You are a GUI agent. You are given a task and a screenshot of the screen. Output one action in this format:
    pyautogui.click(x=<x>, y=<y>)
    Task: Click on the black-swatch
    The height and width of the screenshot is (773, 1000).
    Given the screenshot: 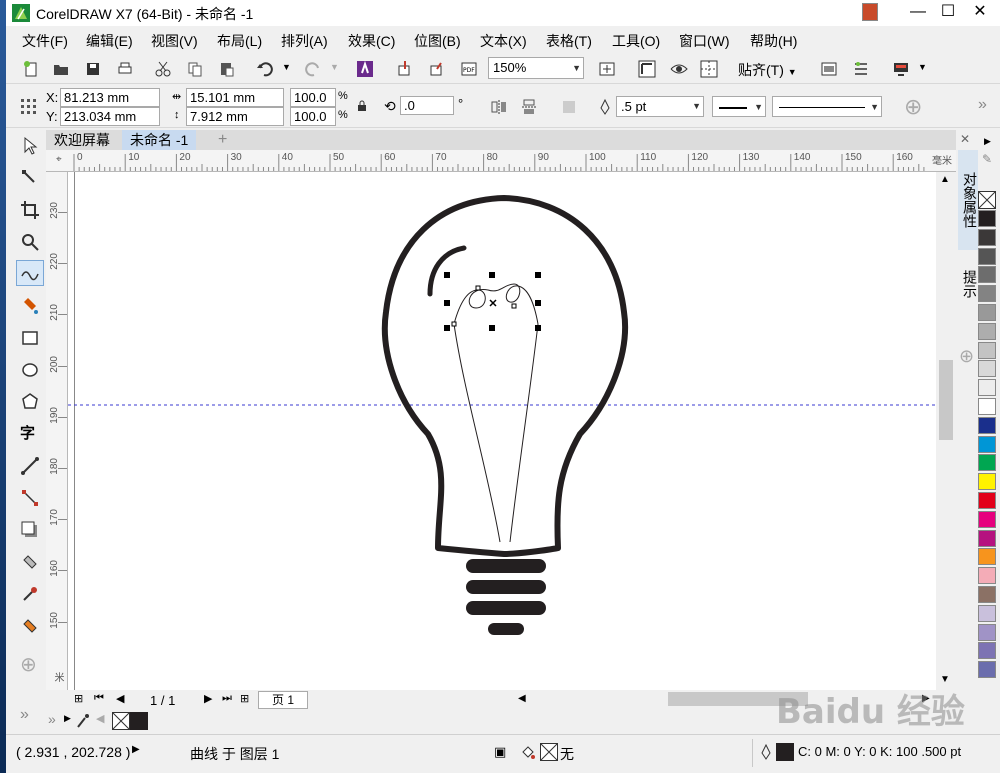 What is the action you would take?
    pyautogui.click(x=139, y=721)
    